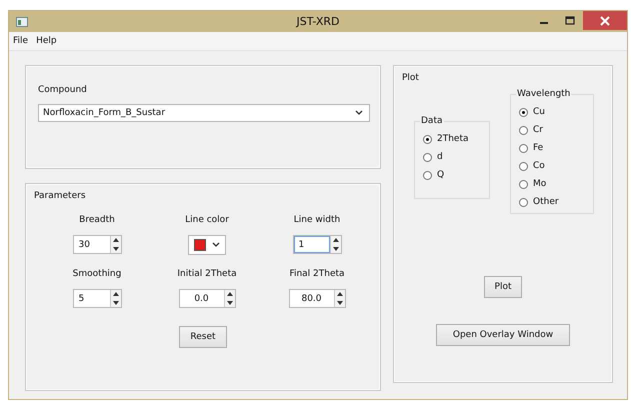 This screenshot has height=405, width=631. I want to click on window-title: JST-XRD, so click(318, 21).